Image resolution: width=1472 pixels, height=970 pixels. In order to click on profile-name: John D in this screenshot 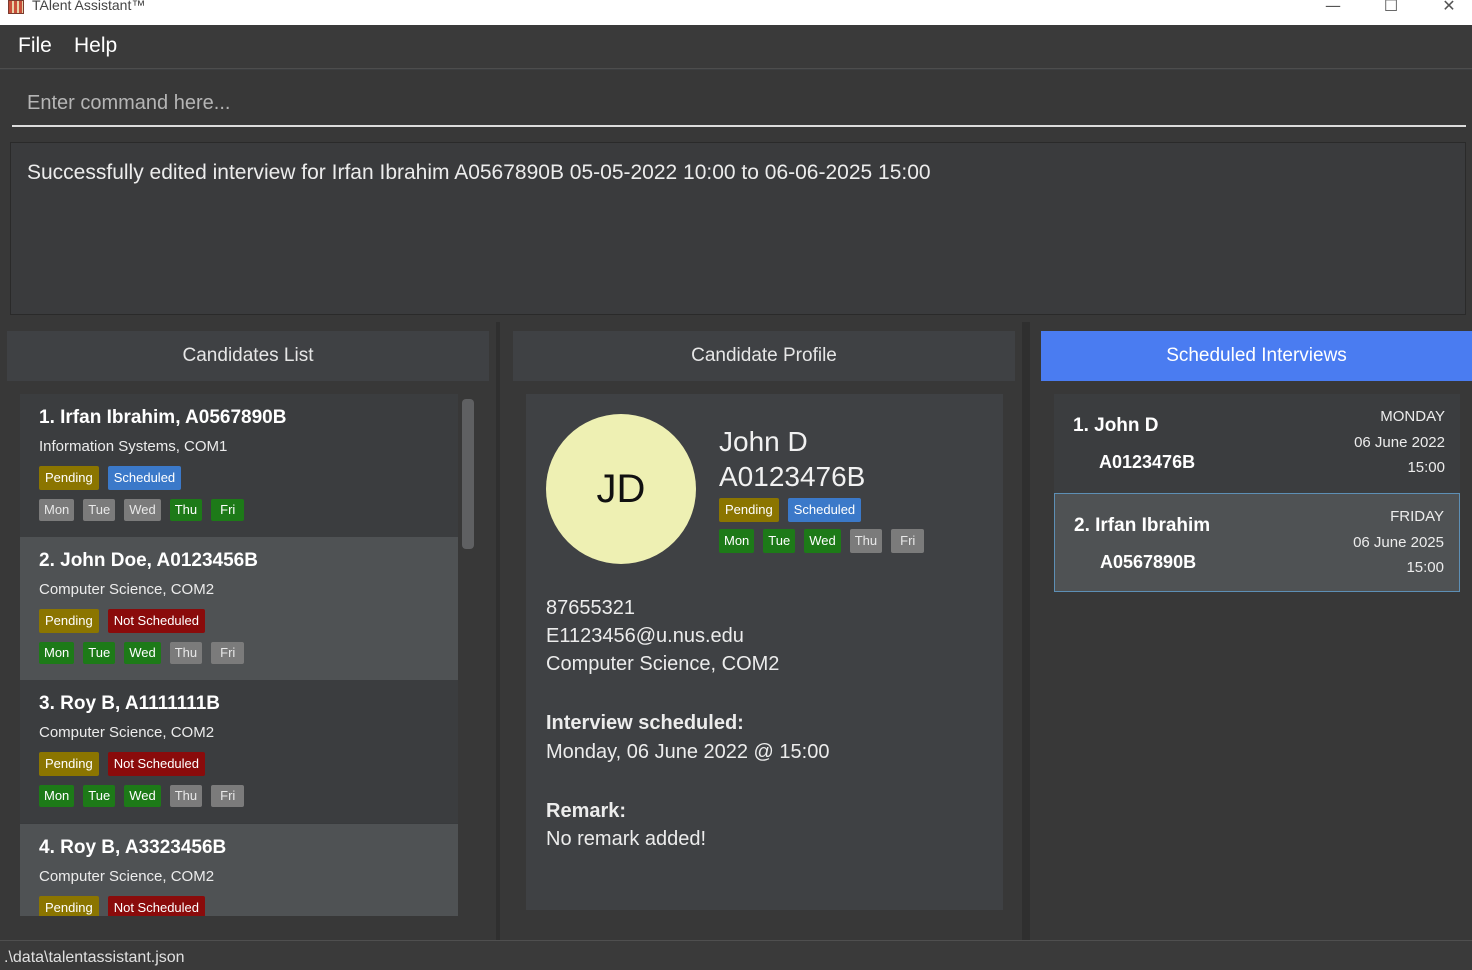, I will do `click(763, 441)`.